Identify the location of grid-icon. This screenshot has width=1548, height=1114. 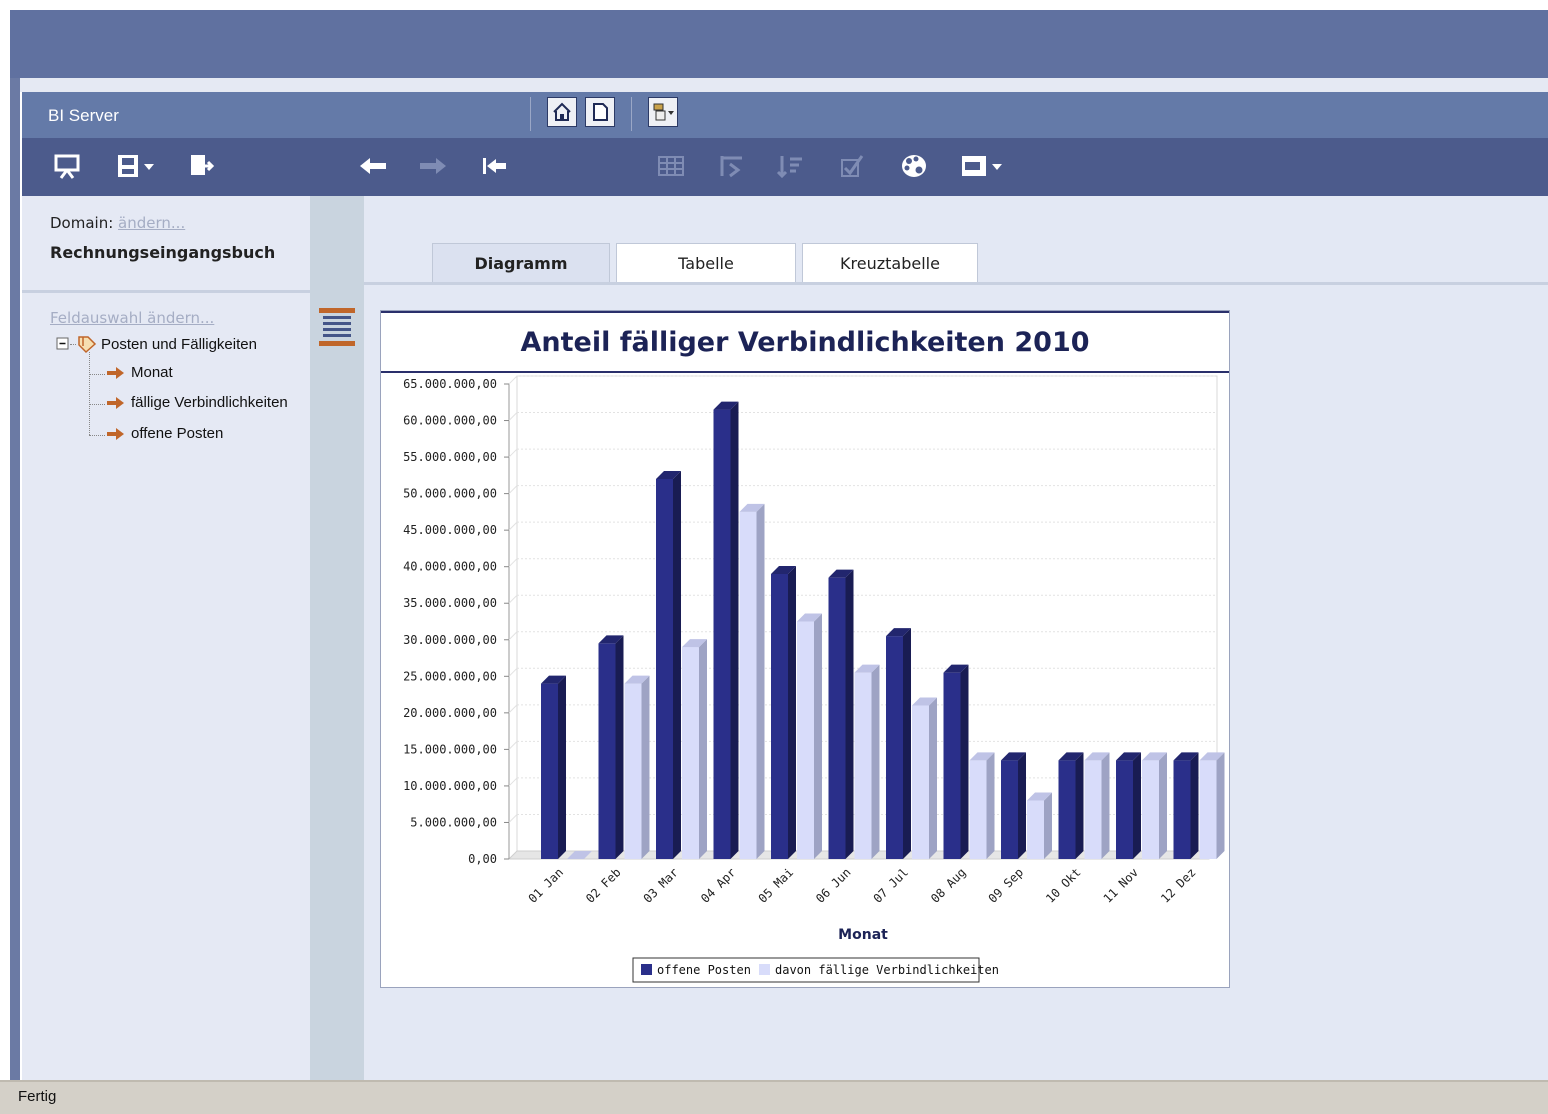
(671, 166).